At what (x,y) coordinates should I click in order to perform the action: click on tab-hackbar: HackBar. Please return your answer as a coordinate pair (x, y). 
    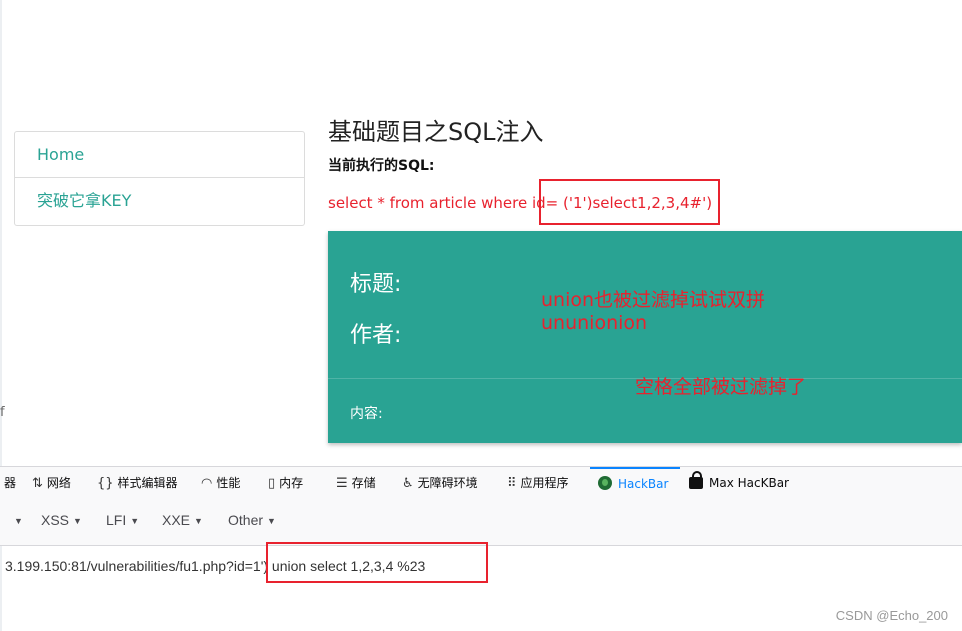
    Looking at the image, I should click on (635, 482).